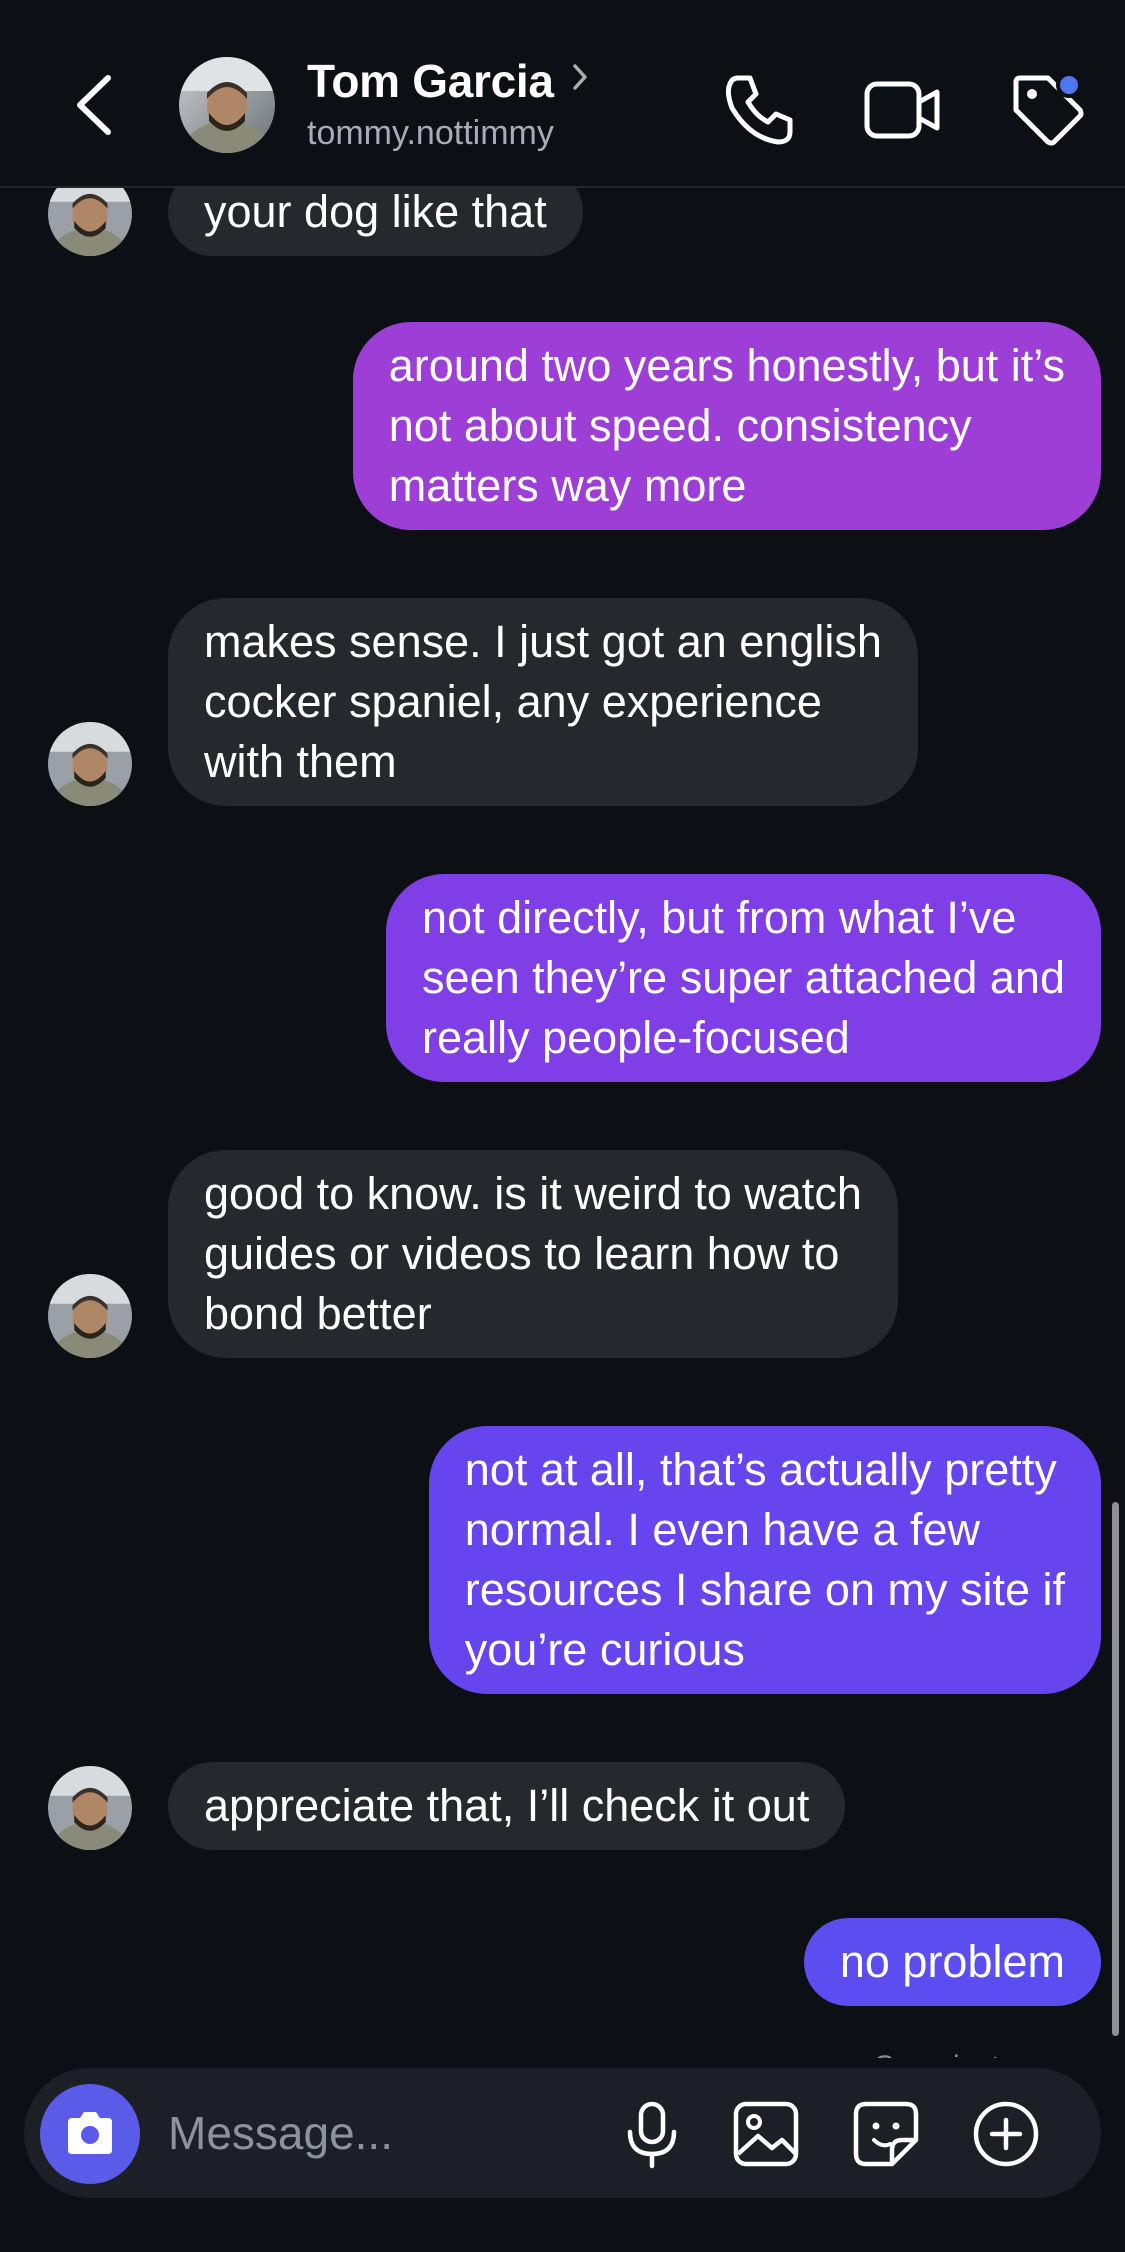  What do you see at coordinates (563, 2233) in the screenshot?
I see `home-indicator` at bounding box center [563, 2233].